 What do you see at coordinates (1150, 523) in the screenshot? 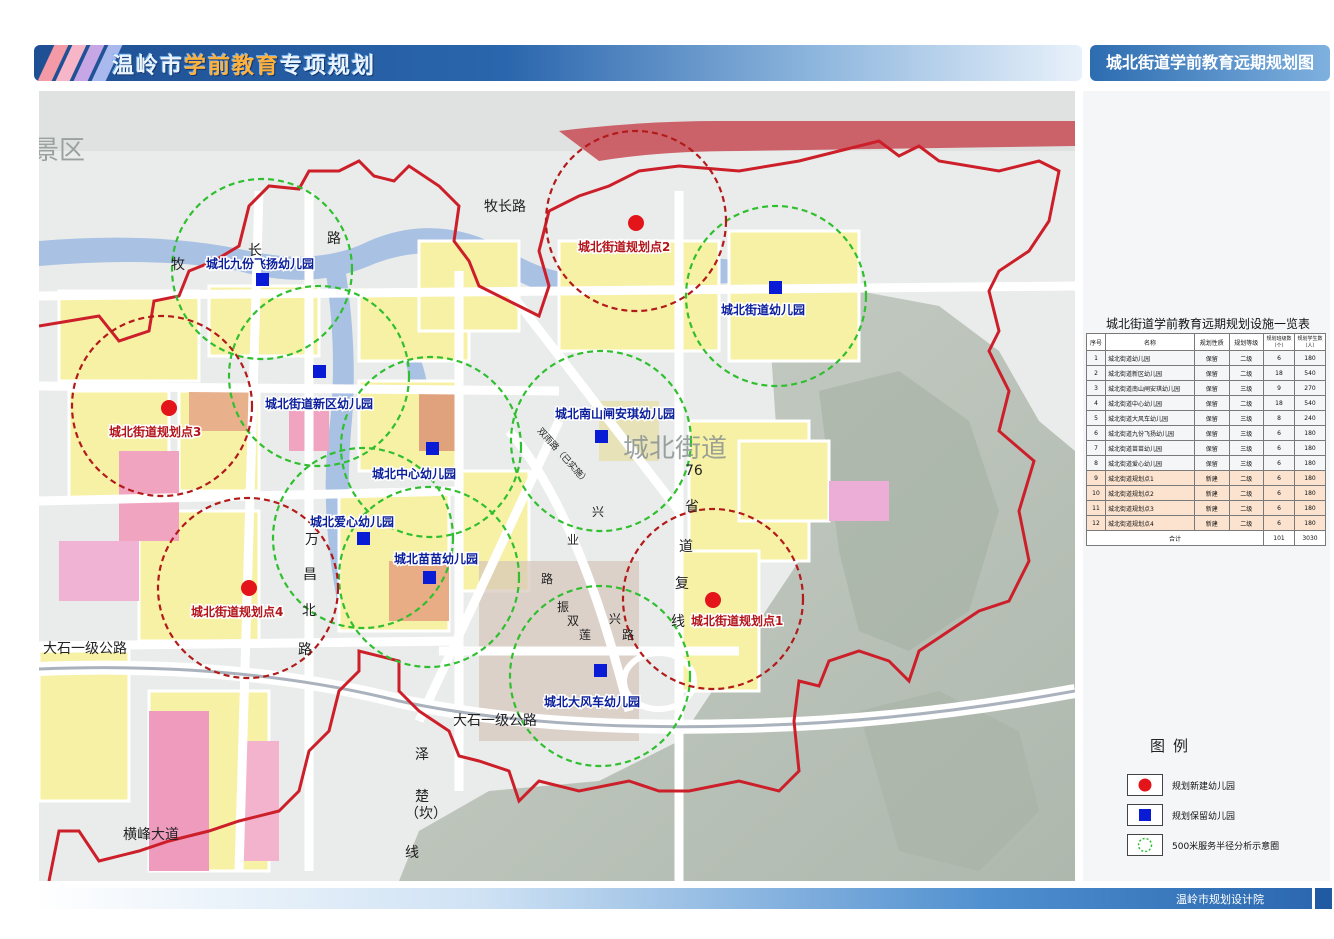
I see `table-cell: 城北街道规划点4` at bounding box center [1150, 523].